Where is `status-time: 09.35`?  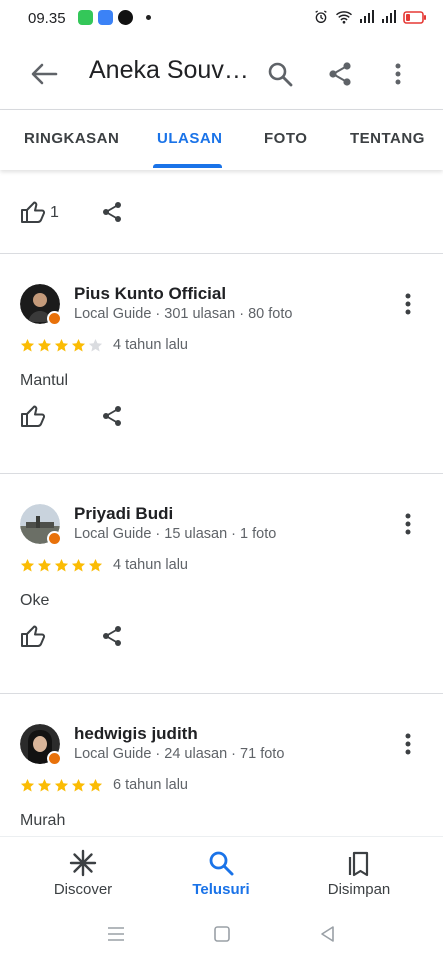
status-time: 09.35 is located at coordinates (47, 18).